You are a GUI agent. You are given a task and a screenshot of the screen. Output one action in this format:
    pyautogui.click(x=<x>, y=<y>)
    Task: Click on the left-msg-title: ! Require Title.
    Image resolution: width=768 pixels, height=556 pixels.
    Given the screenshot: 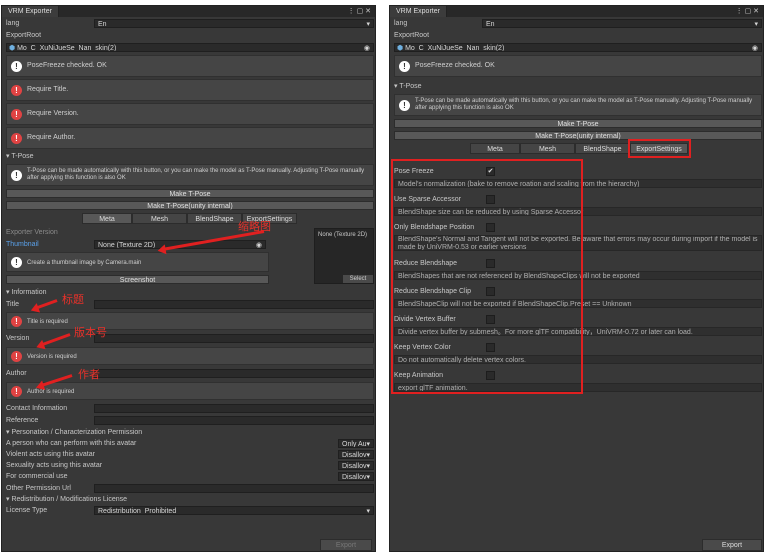 What is the action you would take?
    pyautogui.click(x=190, y=90)
    